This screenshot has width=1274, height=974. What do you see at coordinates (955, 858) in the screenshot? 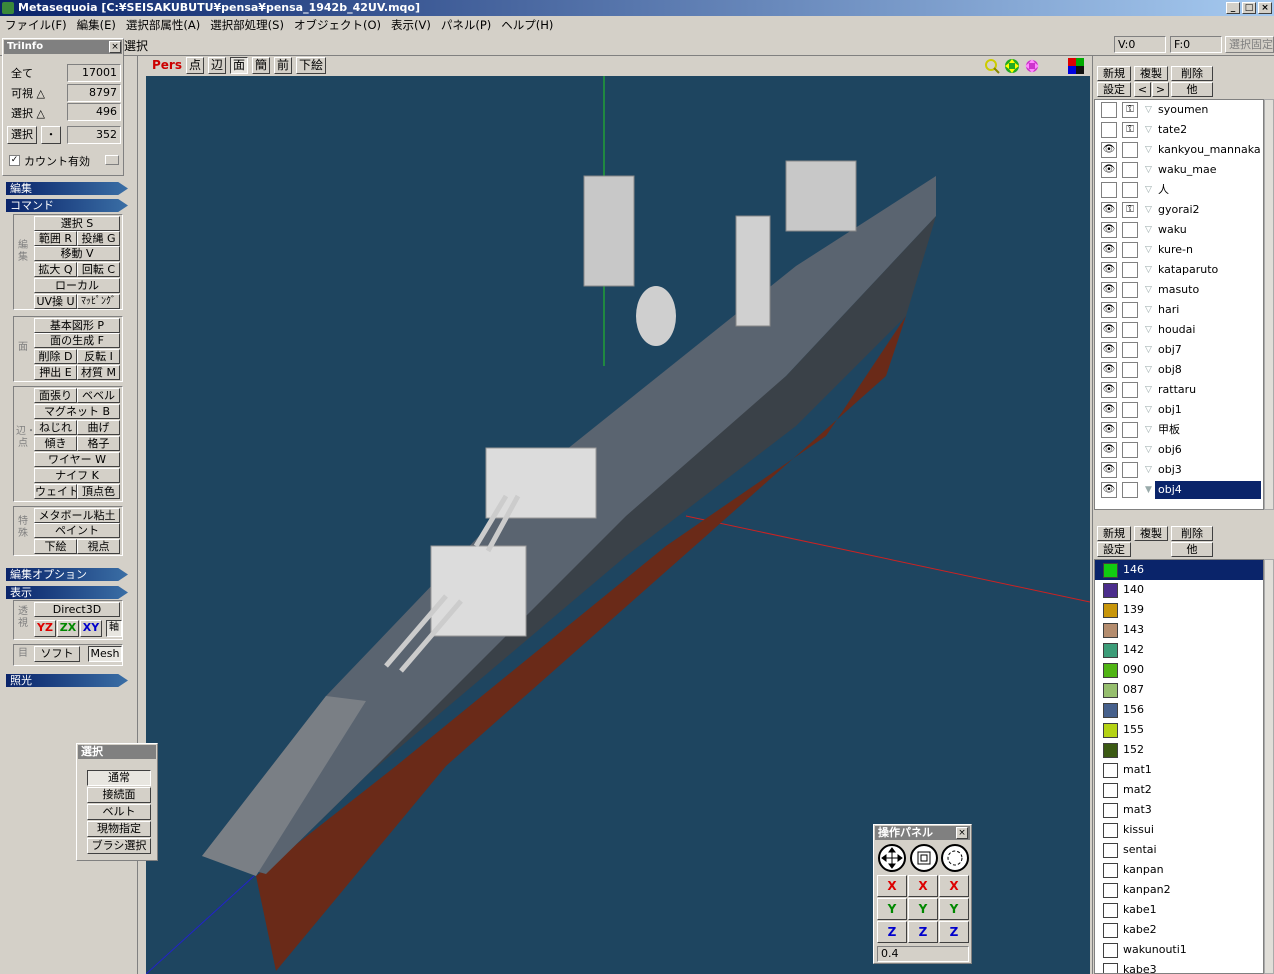
I see `rotate-icon` at bounding box center [955, 858].